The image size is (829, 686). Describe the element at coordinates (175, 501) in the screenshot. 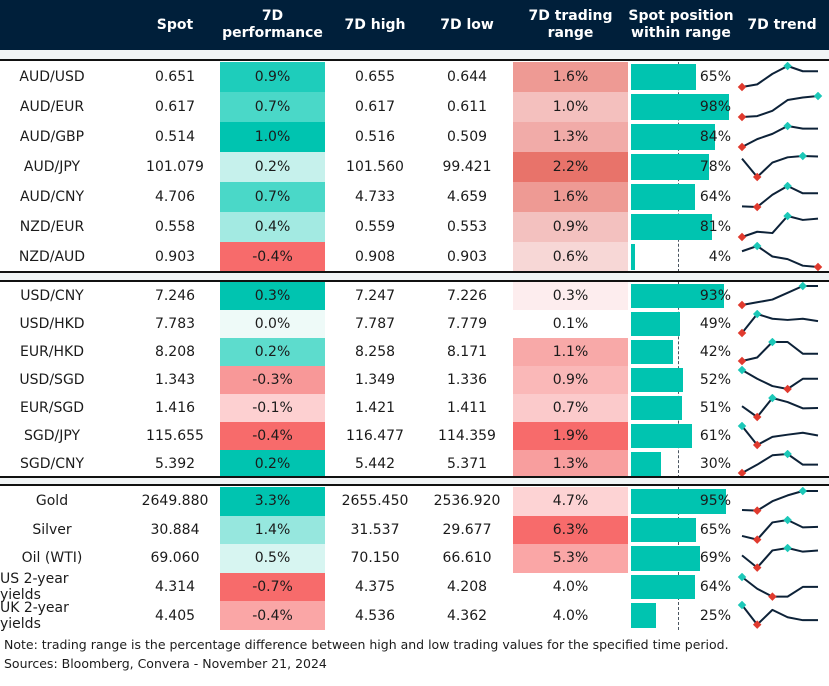

I see `spot-value: 2649.880` at that location.